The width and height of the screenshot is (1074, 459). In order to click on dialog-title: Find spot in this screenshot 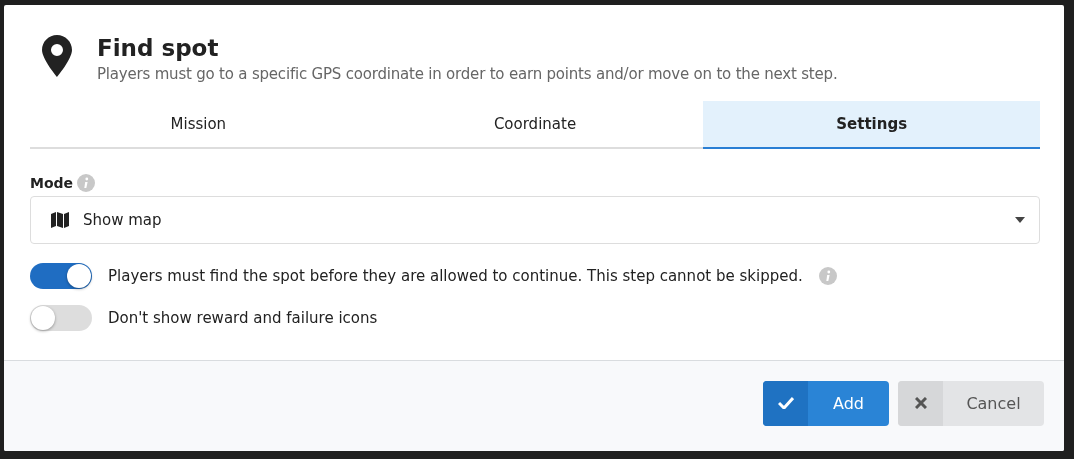, I will do `click(158, 48)`.